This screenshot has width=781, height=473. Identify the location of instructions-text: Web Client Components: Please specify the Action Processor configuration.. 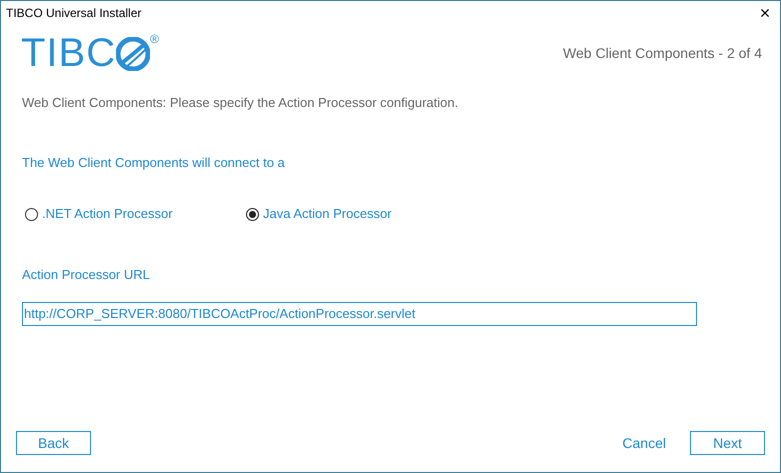
(241, 103).